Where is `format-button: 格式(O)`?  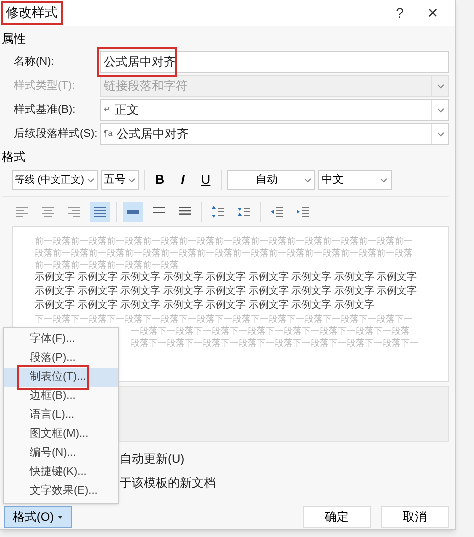
format-button: 格式(O) is located at coordinates (38, 517).